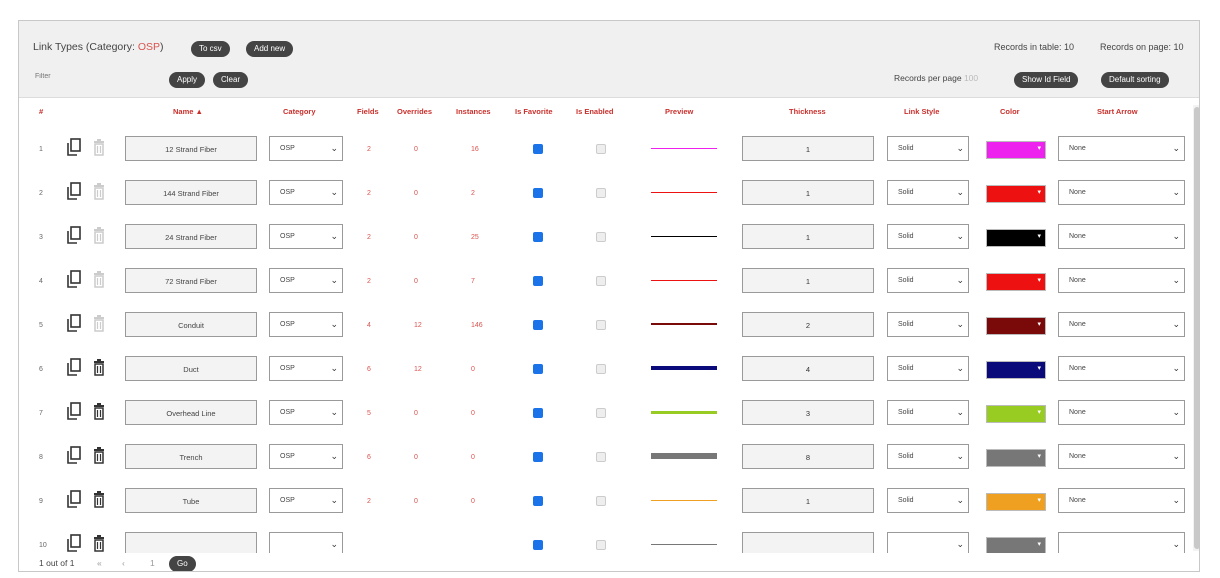  Describe the element at coordinates (152, 563) in the screenshot. I see `page-input: 1` at that location.